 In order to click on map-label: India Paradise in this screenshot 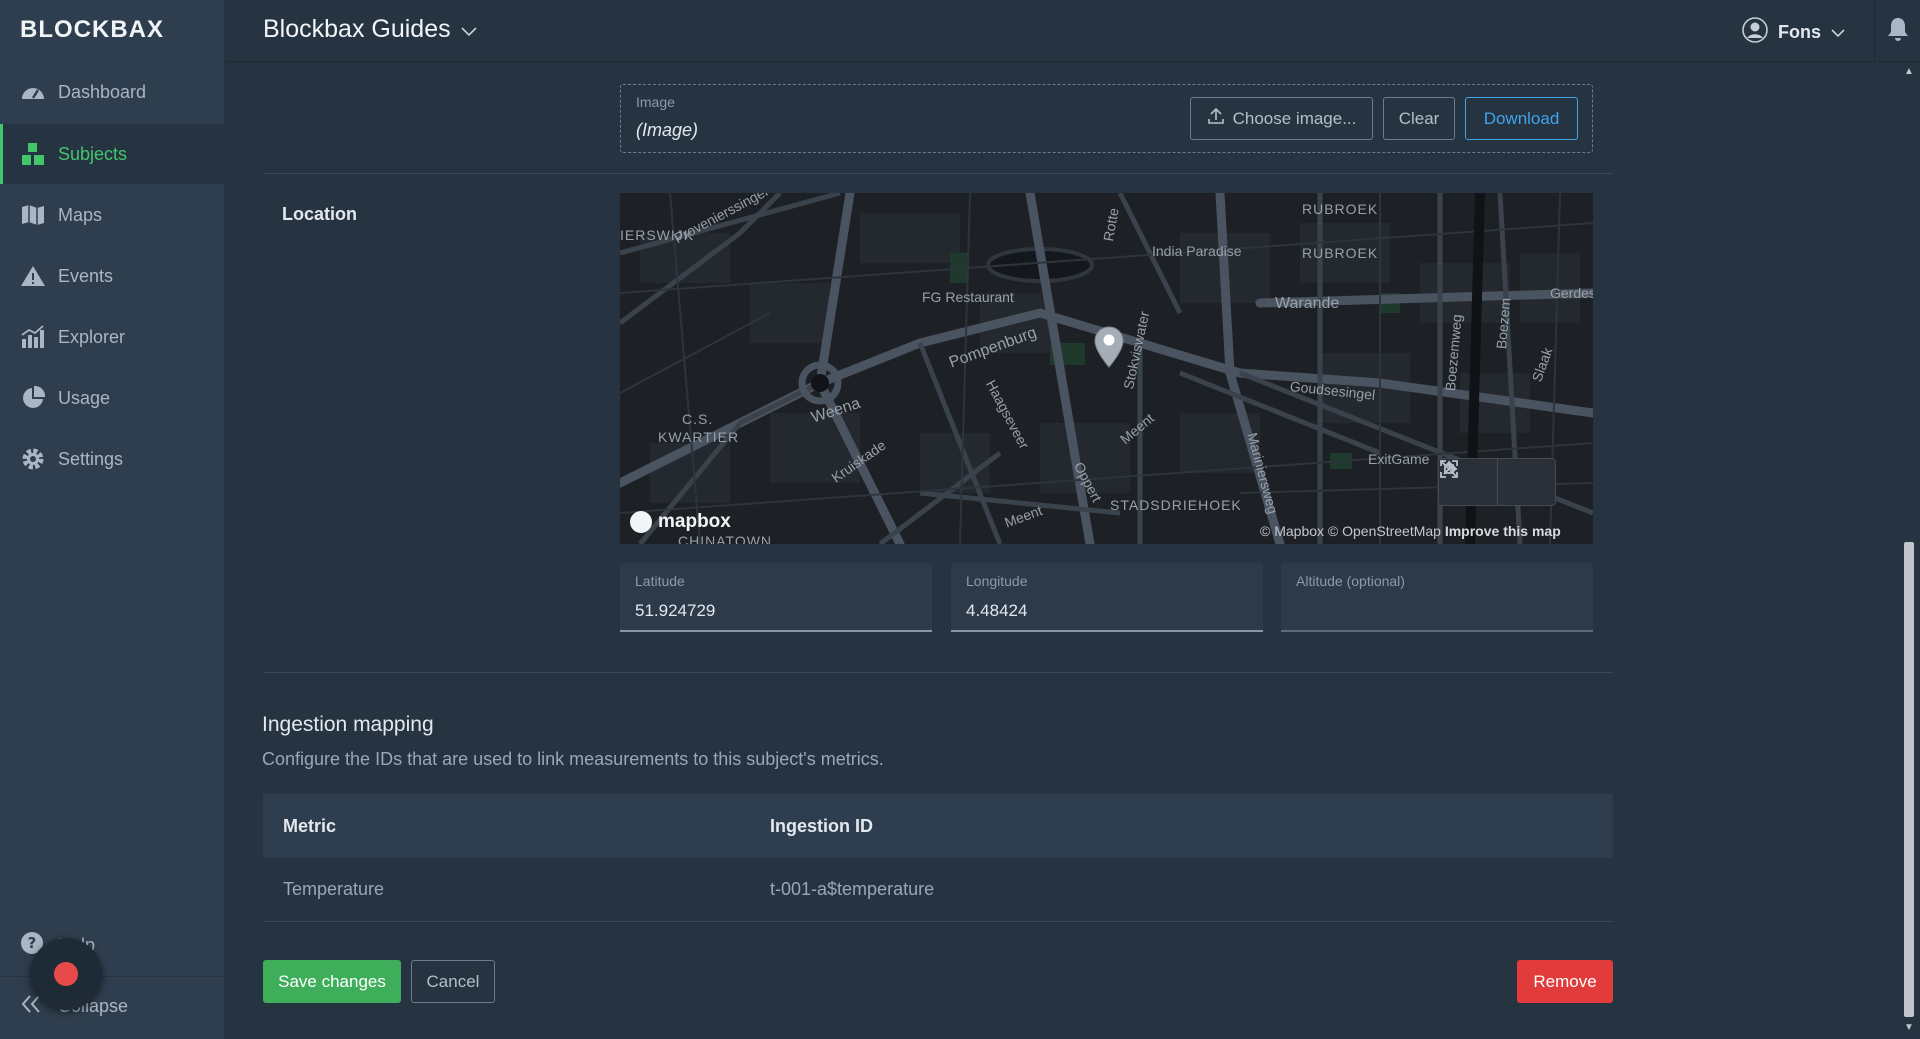, I will do `click(1197, 251)`.